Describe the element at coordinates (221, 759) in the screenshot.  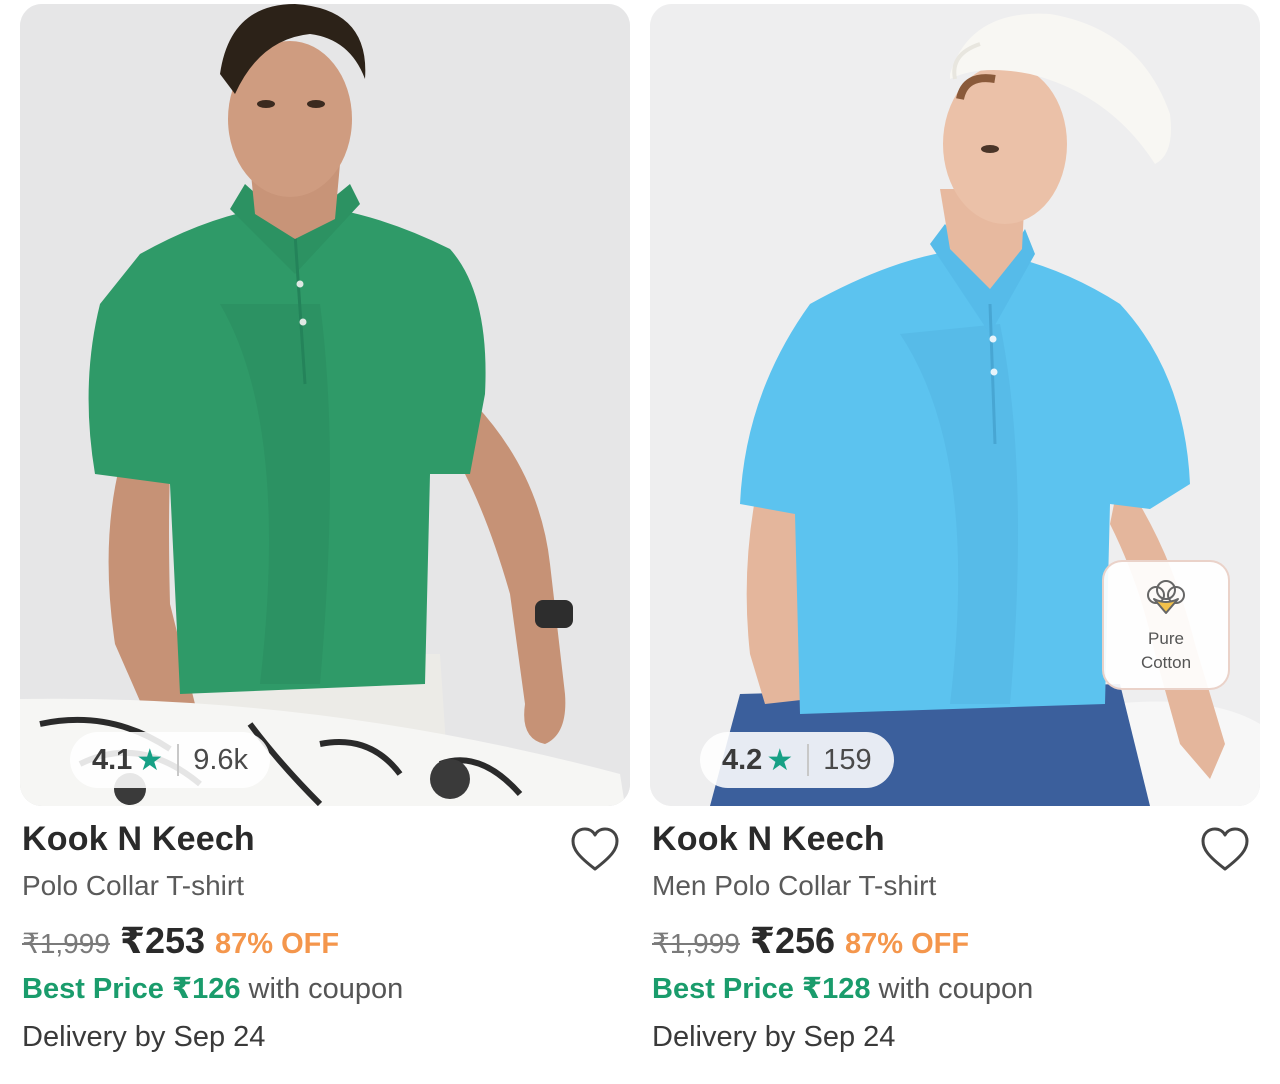
I see `rating-count: 9.6k` at that location.